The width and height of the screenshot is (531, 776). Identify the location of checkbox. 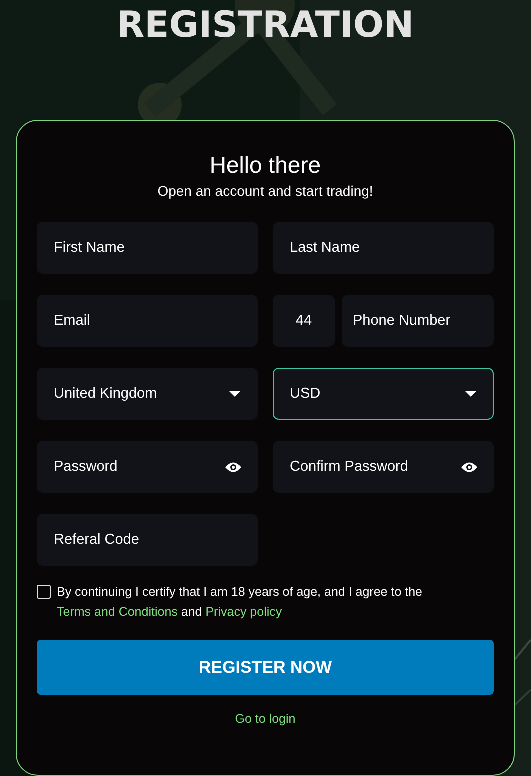
(44, 592).